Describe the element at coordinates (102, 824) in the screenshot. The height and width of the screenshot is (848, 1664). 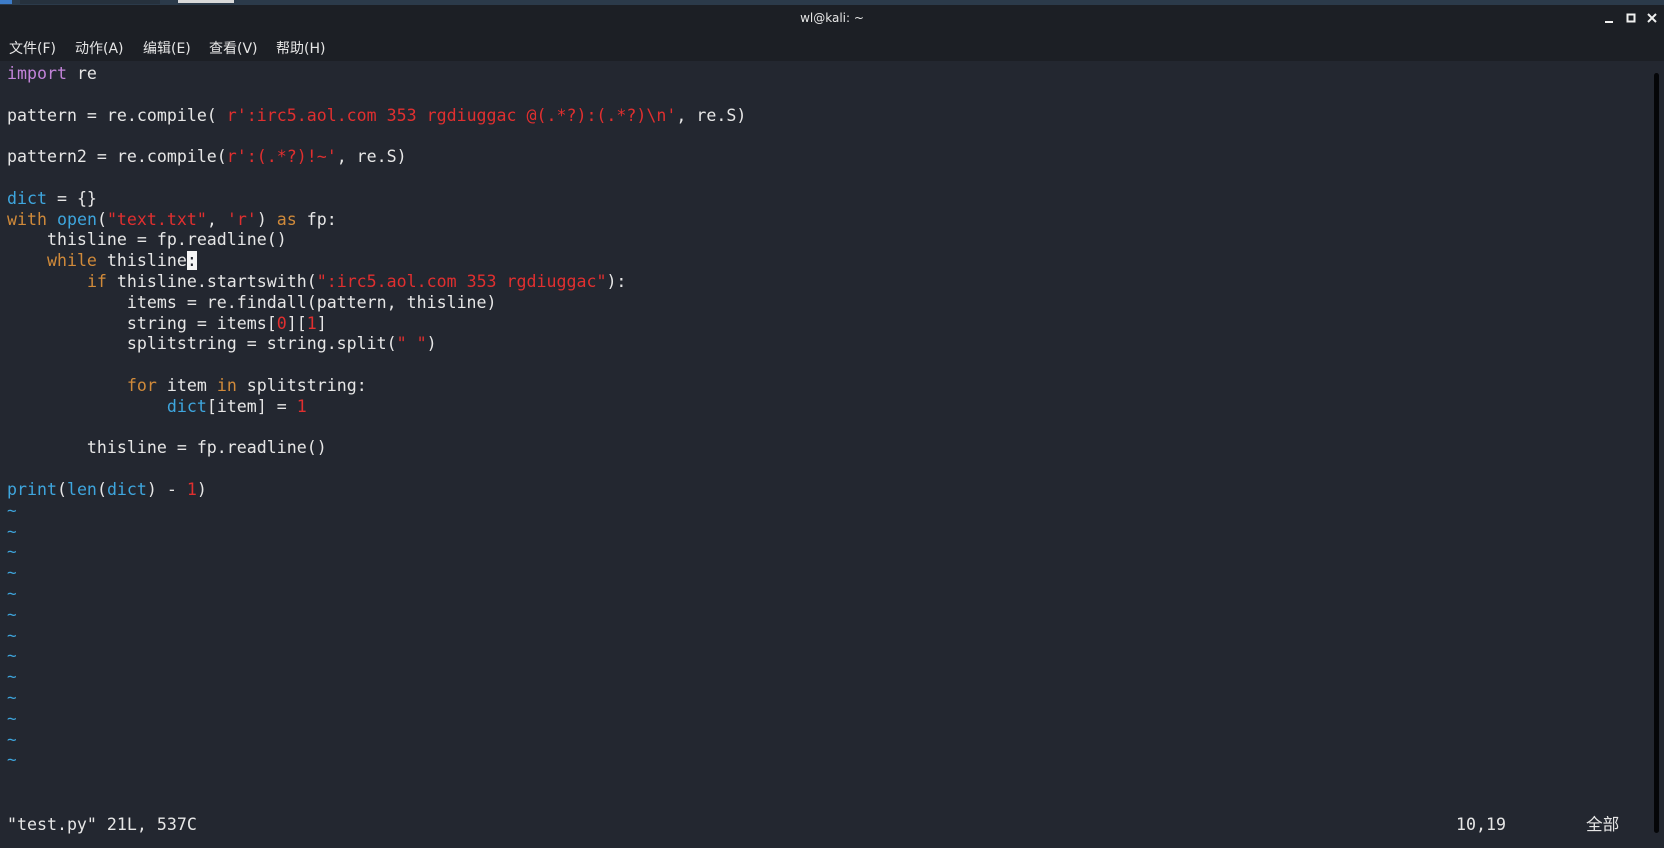
I see `status-file-info: "test.py" 21L, 537C` at that location.